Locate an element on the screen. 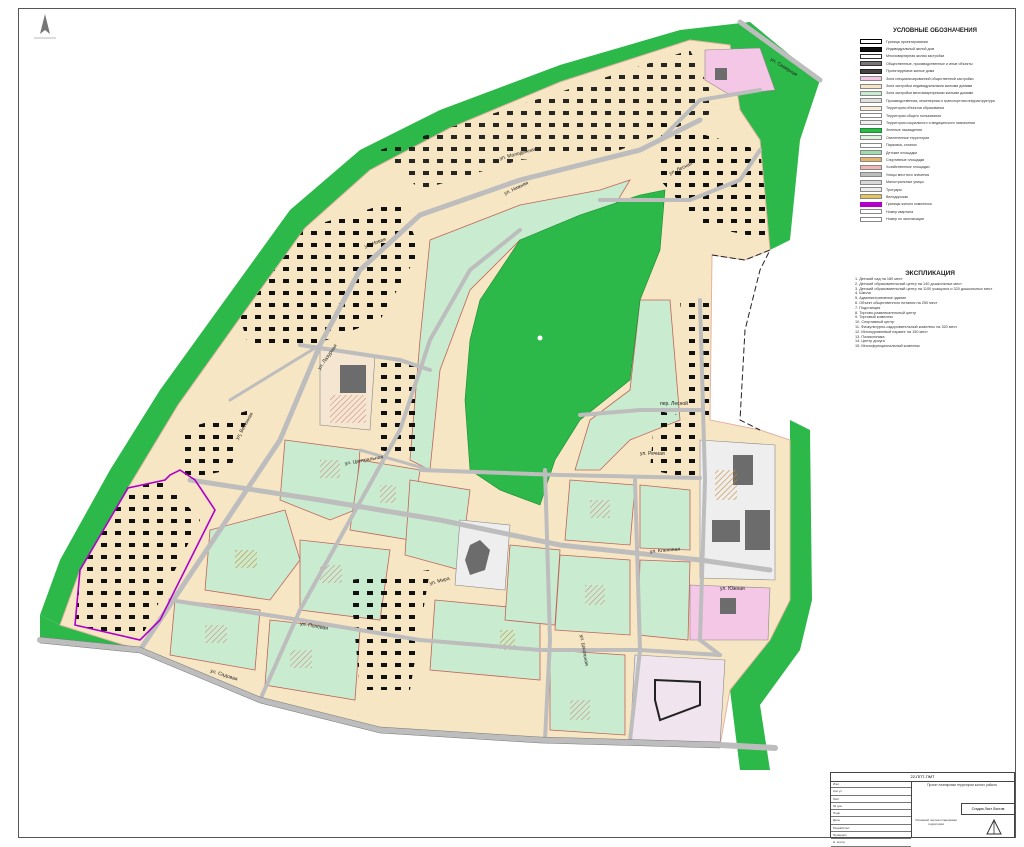  legend-label: Граница проектирования is located at coordinates (907, 41).